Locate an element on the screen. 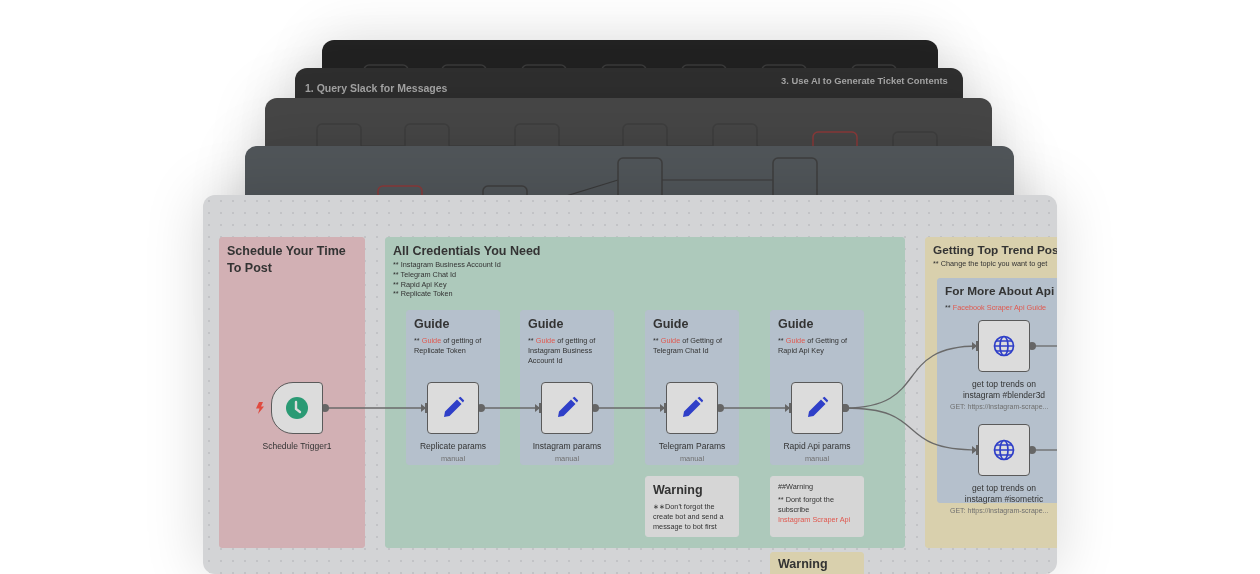  node-label: Replicate params is located at coordinates (453, 447).